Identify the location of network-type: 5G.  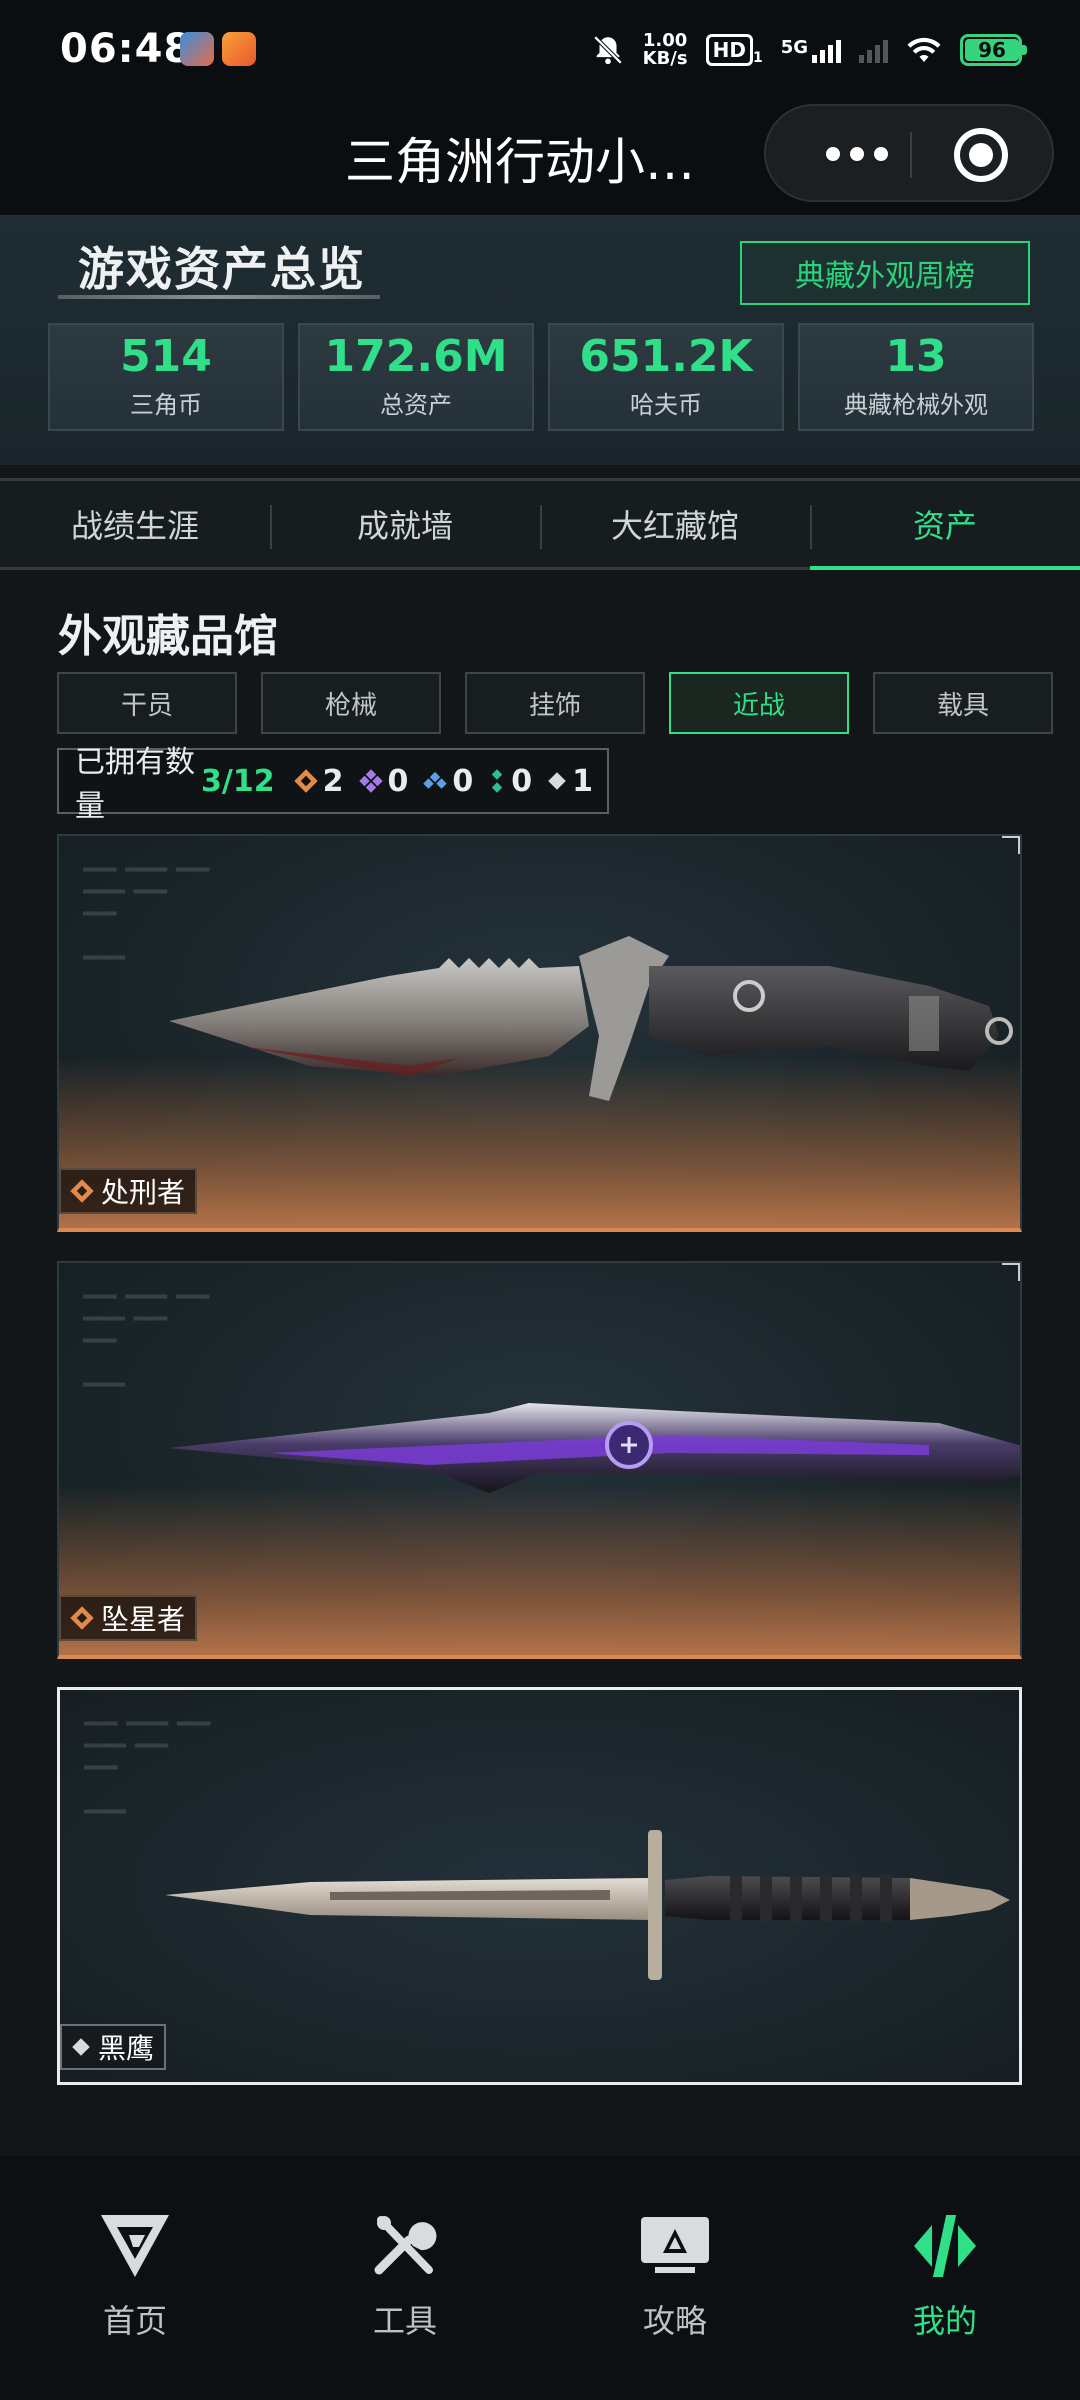
(794, 47).